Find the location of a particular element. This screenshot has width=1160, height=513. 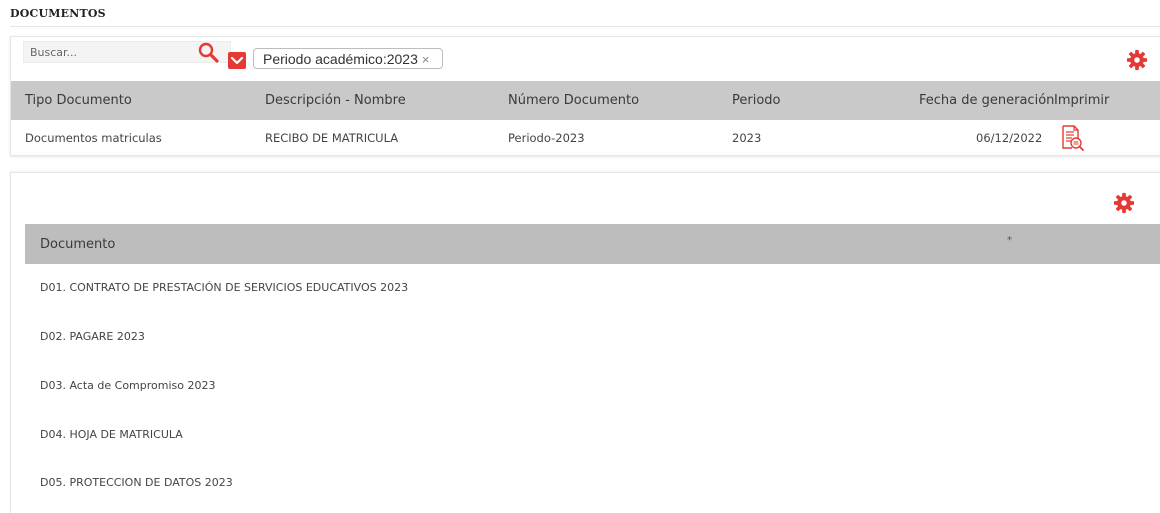

column-header-fecha-generacion: Fecha de generación is located at coordinates (986, 100).